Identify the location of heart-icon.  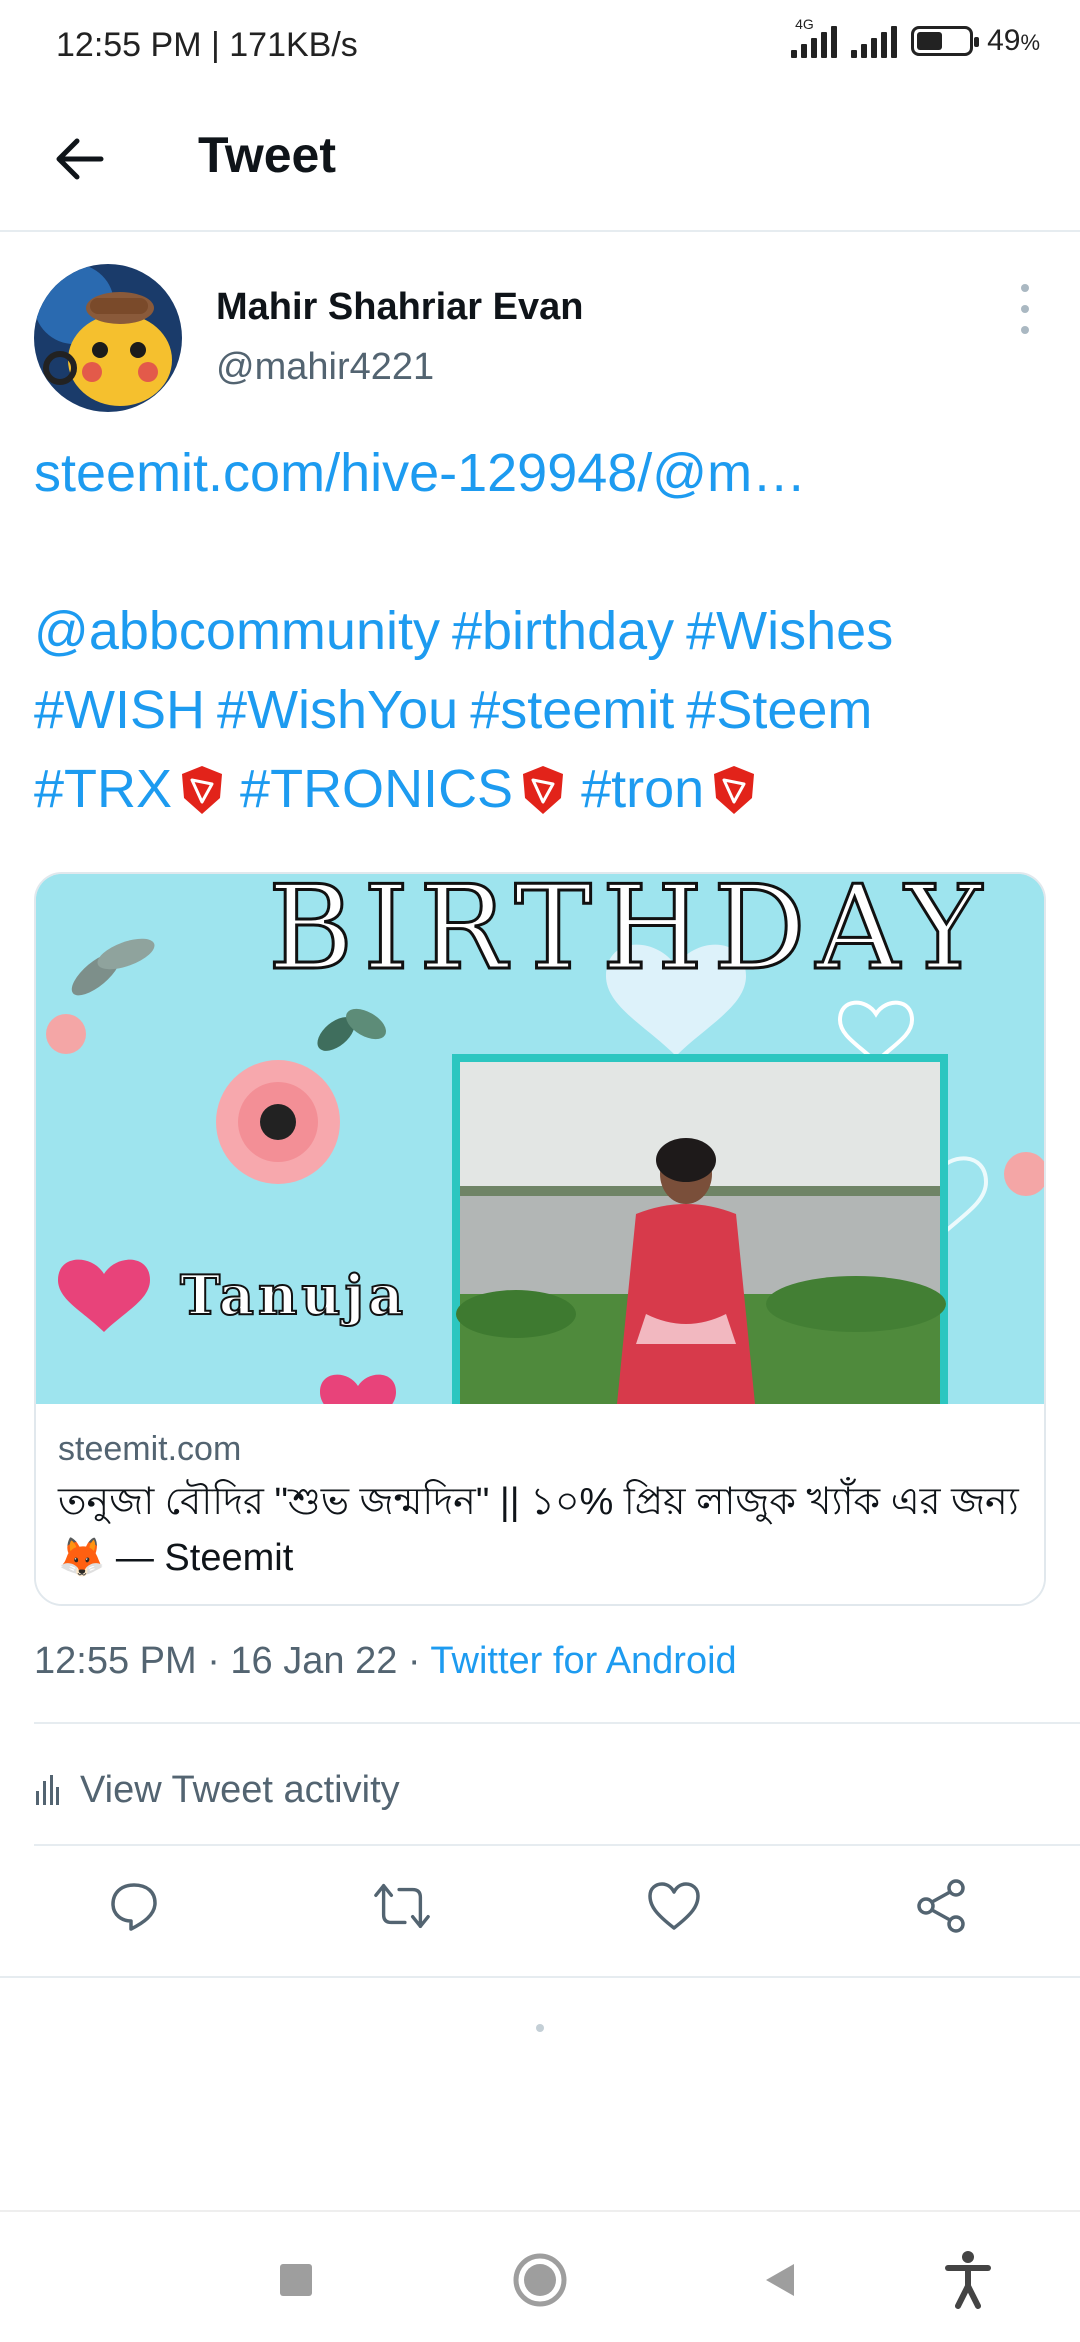
(674, 1906).